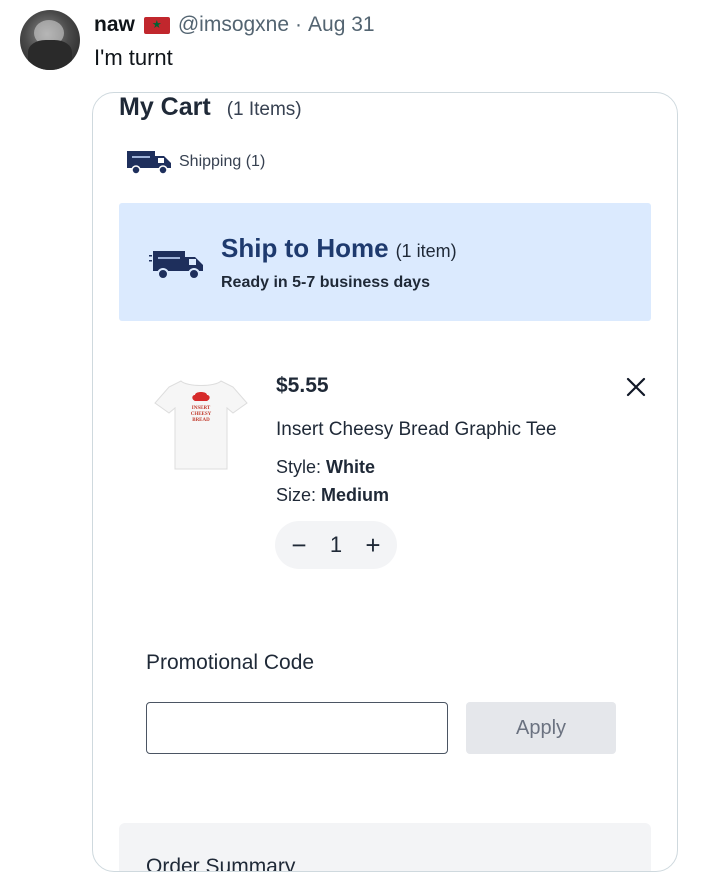  I want to click on morocco-flag-icon, so click(156, 25).